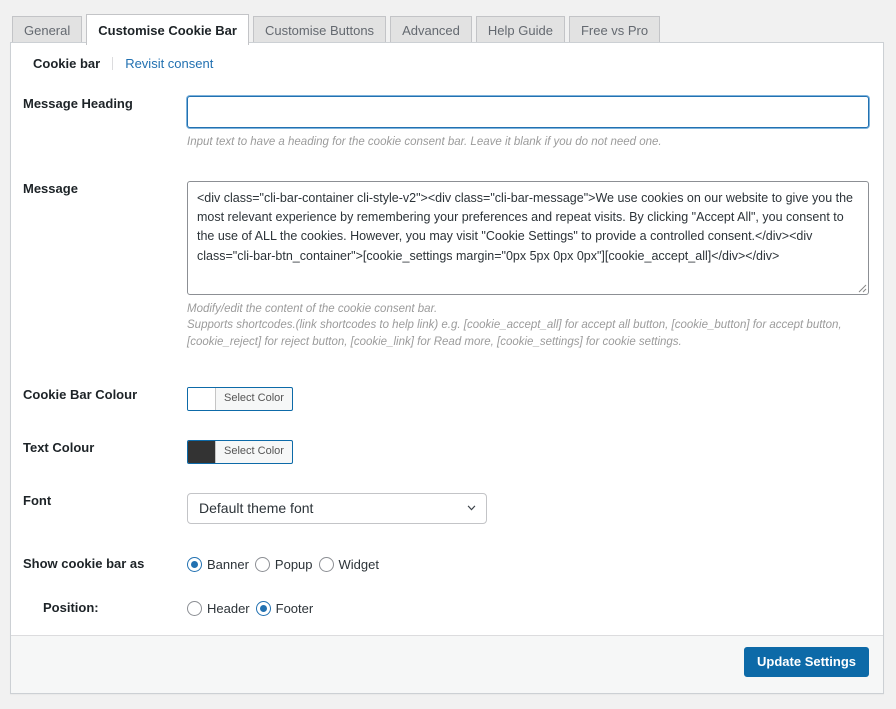 This screenshot has width=896, height=709. I want to click on radio-position-header: Header, so click(218, 608).